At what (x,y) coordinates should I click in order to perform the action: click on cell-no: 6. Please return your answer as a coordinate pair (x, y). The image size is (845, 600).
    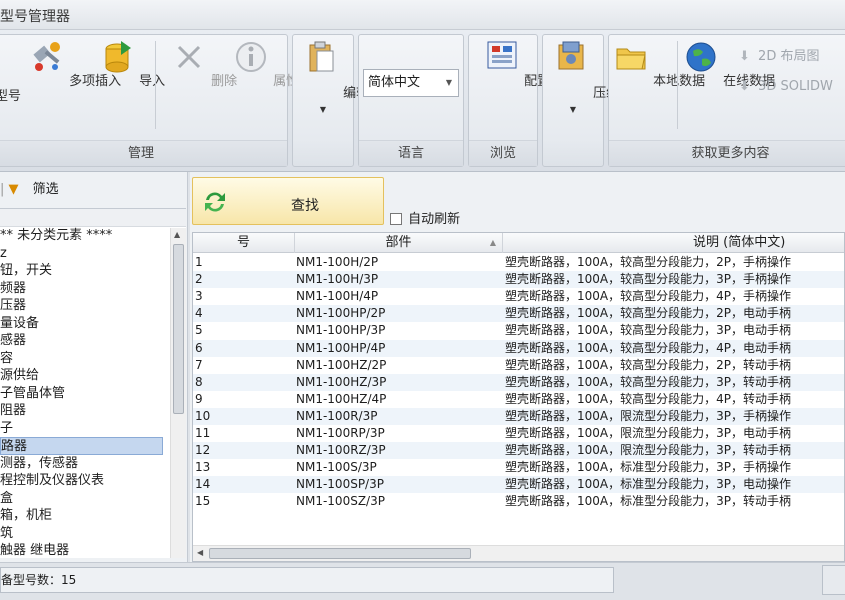
    Looking at the image, I should click on (199, 347).